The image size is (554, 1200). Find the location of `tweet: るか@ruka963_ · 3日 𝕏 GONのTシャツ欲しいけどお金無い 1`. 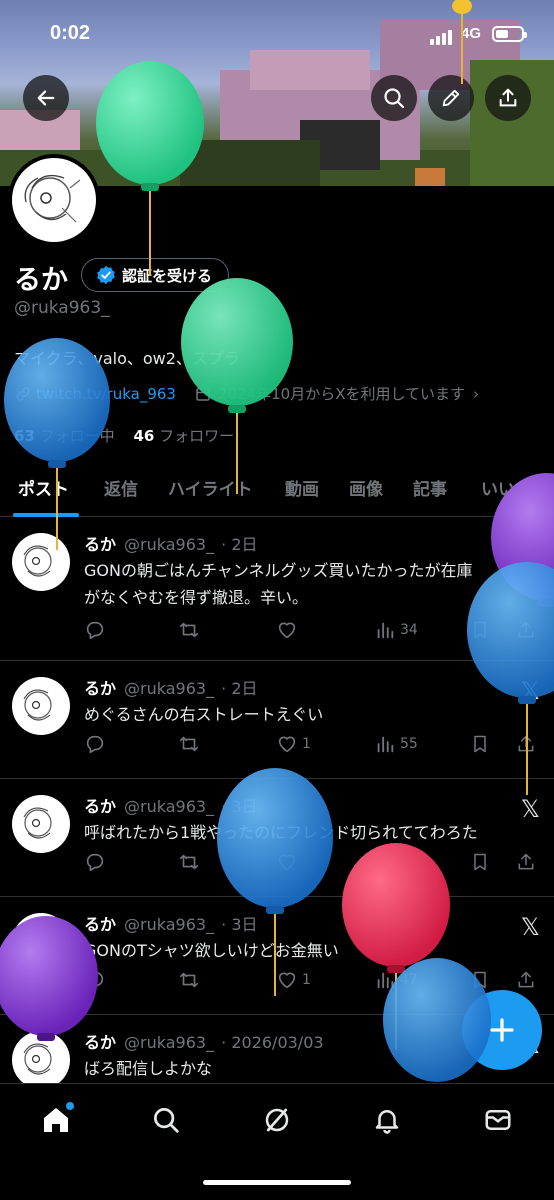

tweet: るか@ruka963_ · 3日 𝕏 GONのTシャツ欲しいけどお金無い 1 is located at coordinates (277, 956).